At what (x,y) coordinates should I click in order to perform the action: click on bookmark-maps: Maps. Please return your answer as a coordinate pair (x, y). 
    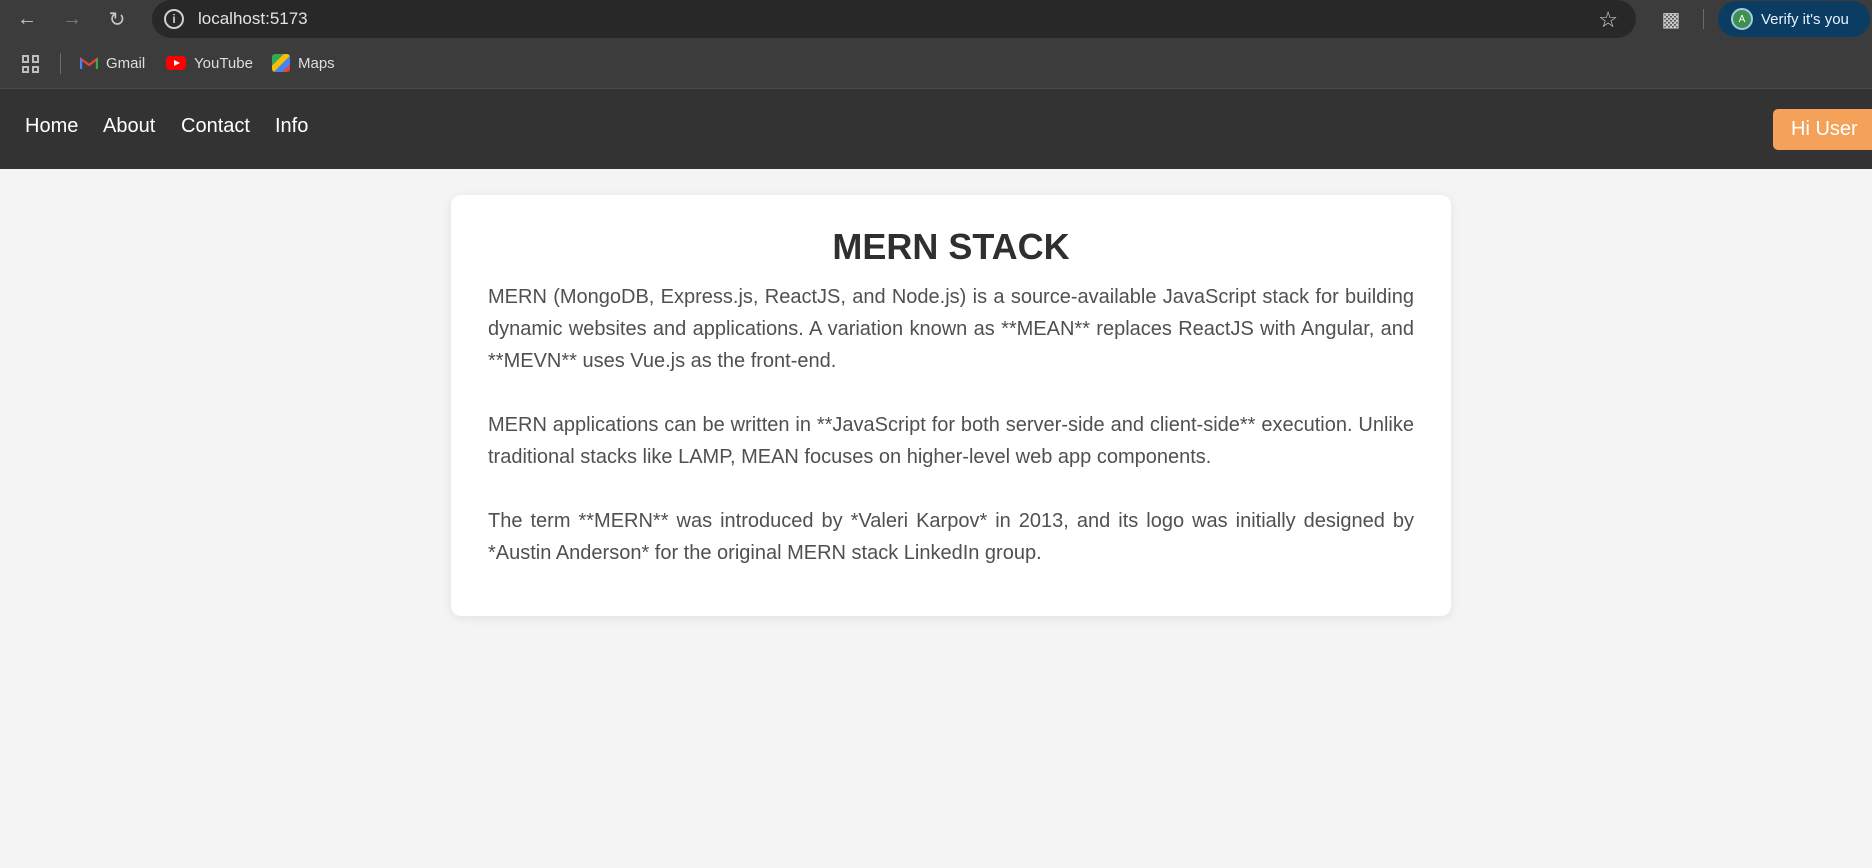
    Looking at the image, I should click on (303, 63).